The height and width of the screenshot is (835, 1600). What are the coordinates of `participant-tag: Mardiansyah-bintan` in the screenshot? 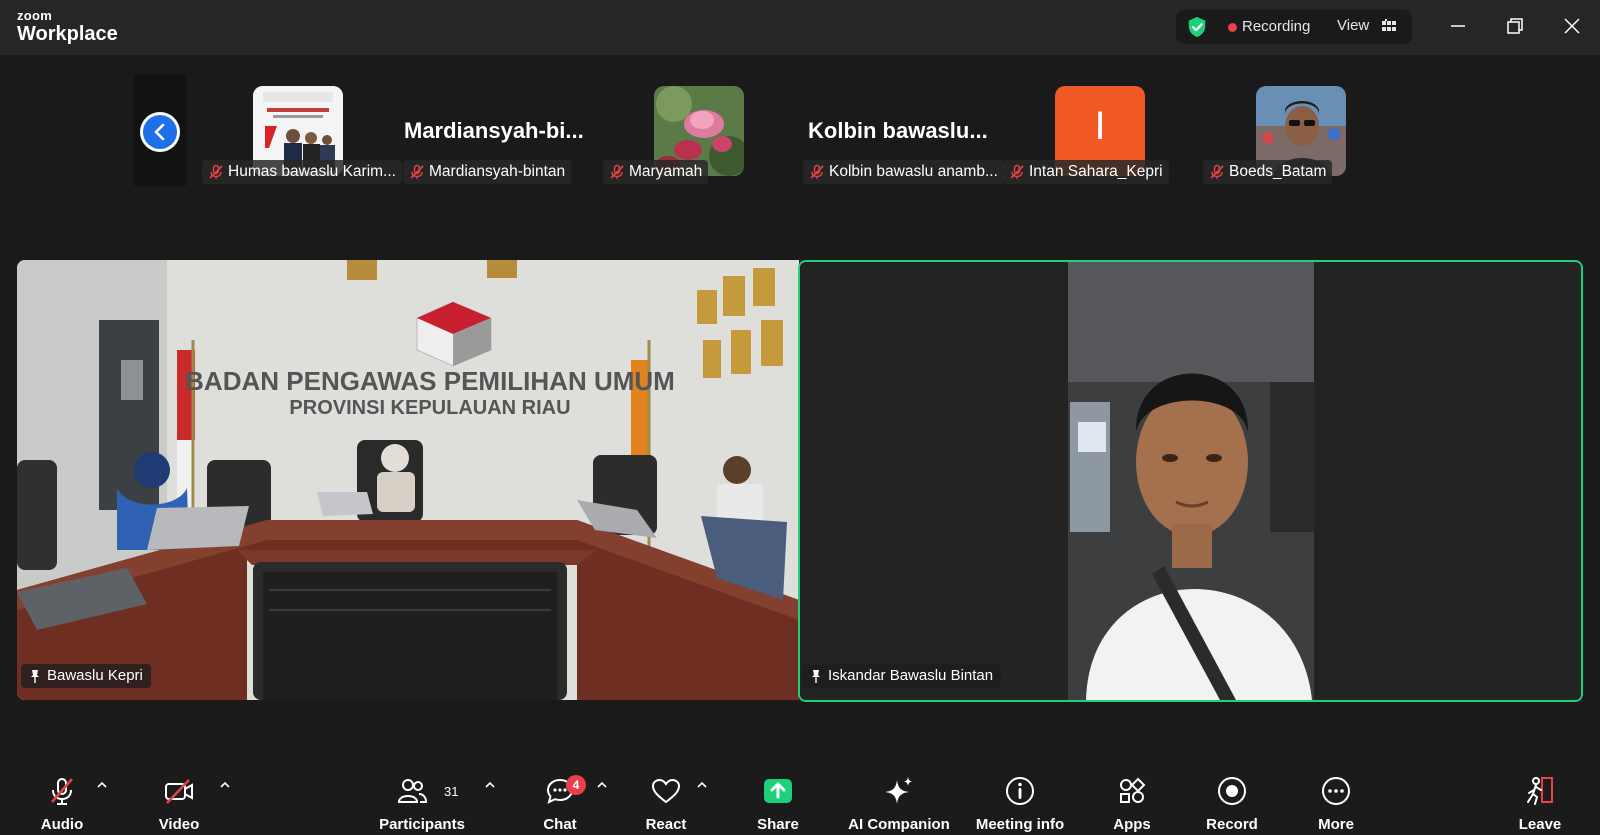 It's located at (487, 172).